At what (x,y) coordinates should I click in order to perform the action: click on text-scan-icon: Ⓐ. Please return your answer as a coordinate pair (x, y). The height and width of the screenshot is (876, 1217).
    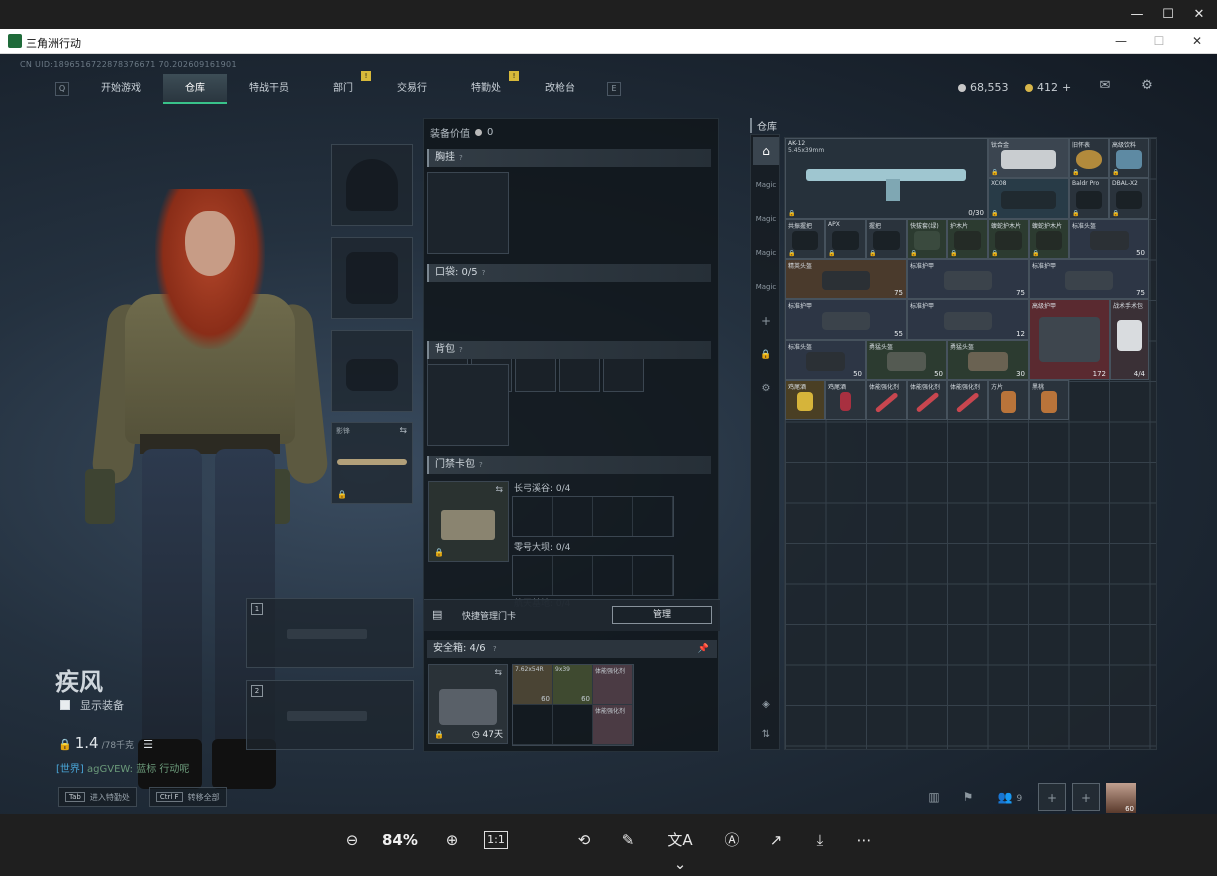
    Looking at the image, I should click on (732, 840).